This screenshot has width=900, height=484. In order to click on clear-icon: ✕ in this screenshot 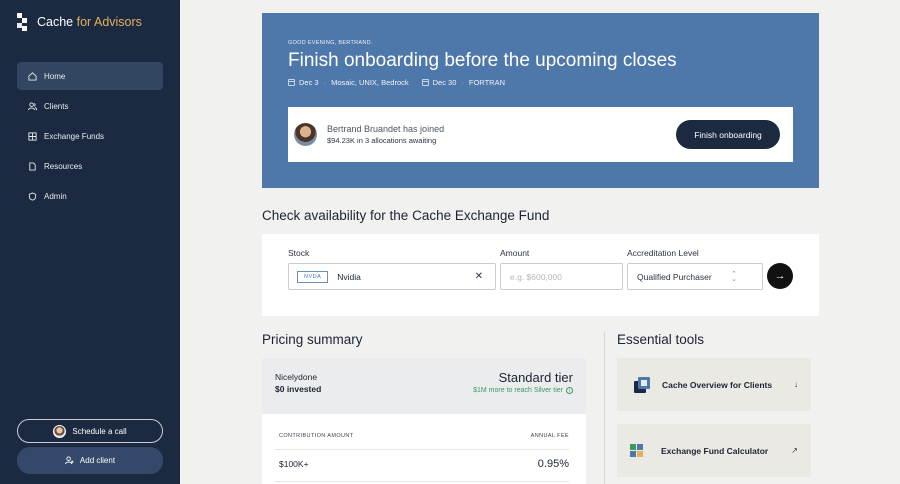, I will do `click(479, 276)`.